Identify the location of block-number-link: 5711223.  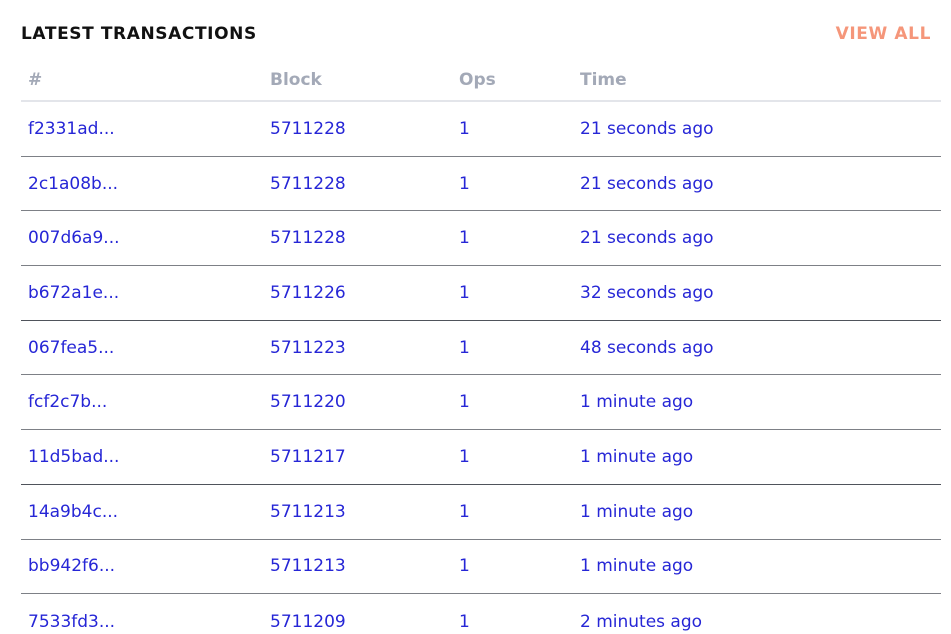
(364, 348).